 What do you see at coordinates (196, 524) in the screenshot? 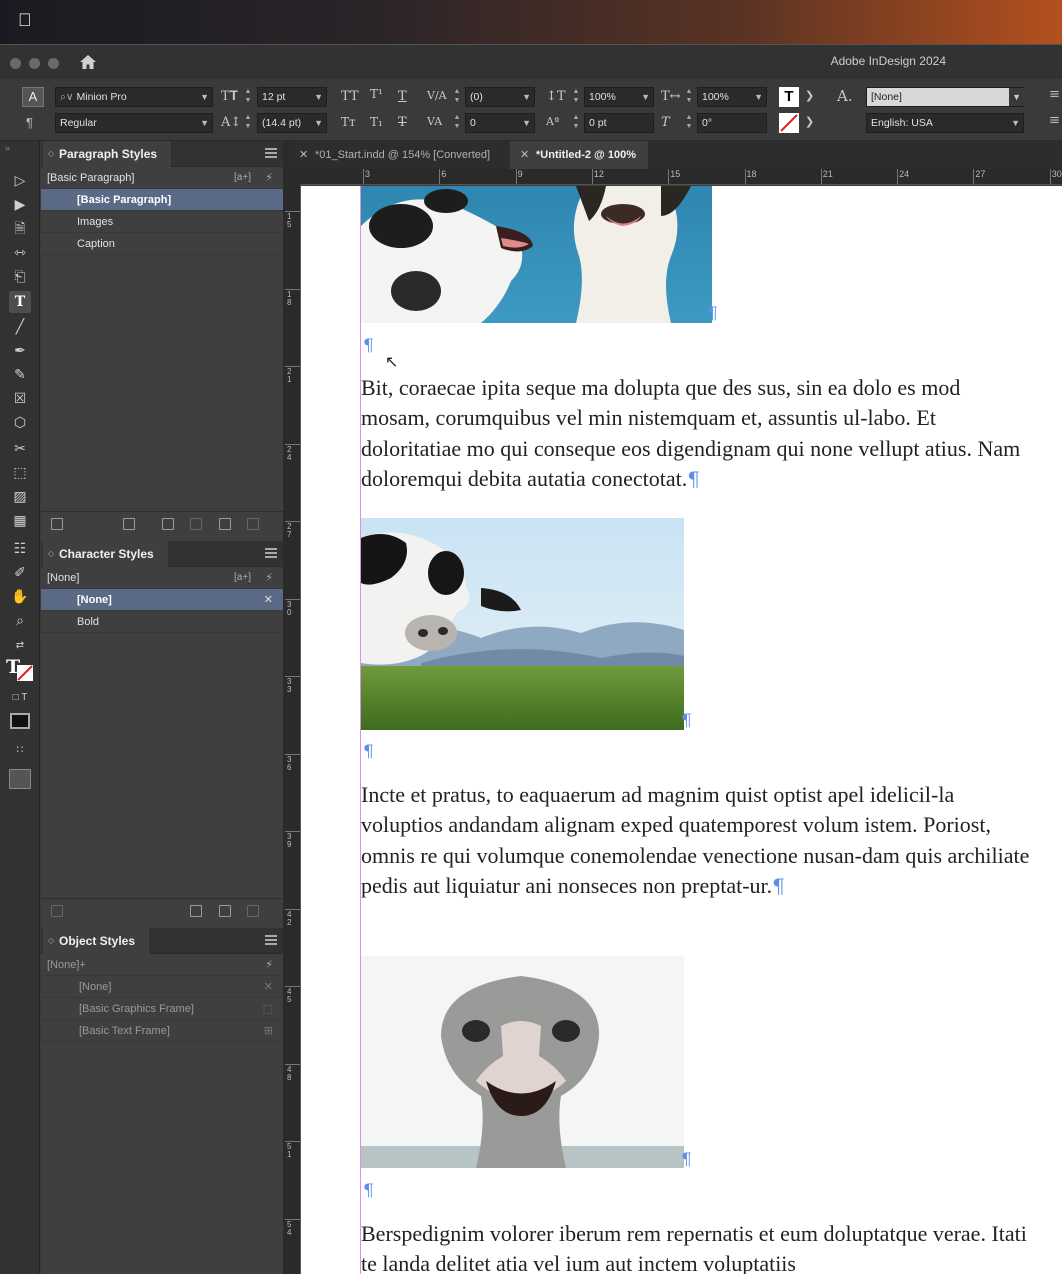
I see `clear-overrides-icon` at bounding box center [196, 524].